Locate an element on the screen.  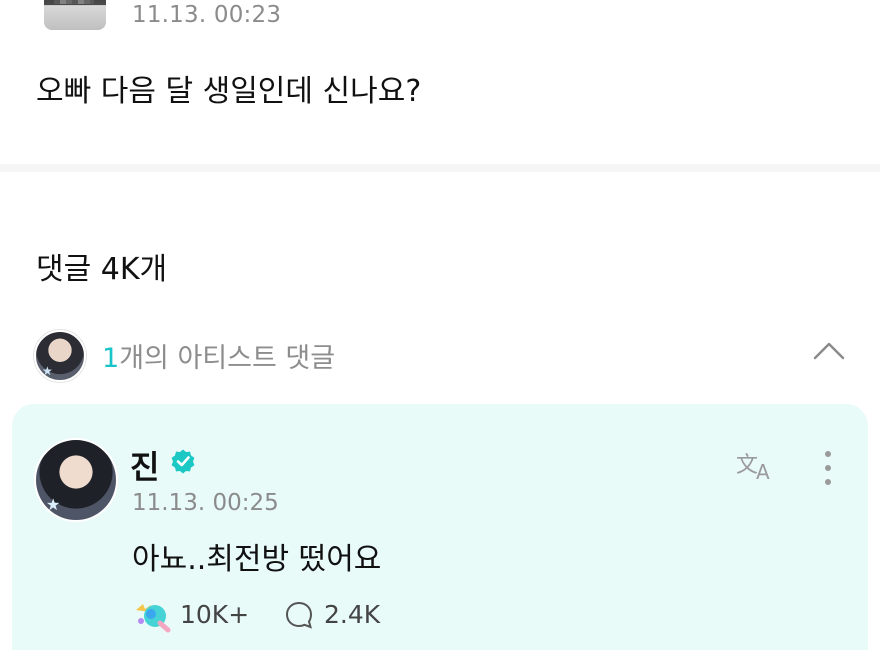
reply-bubble-icon is located at coordinates (299, 615).